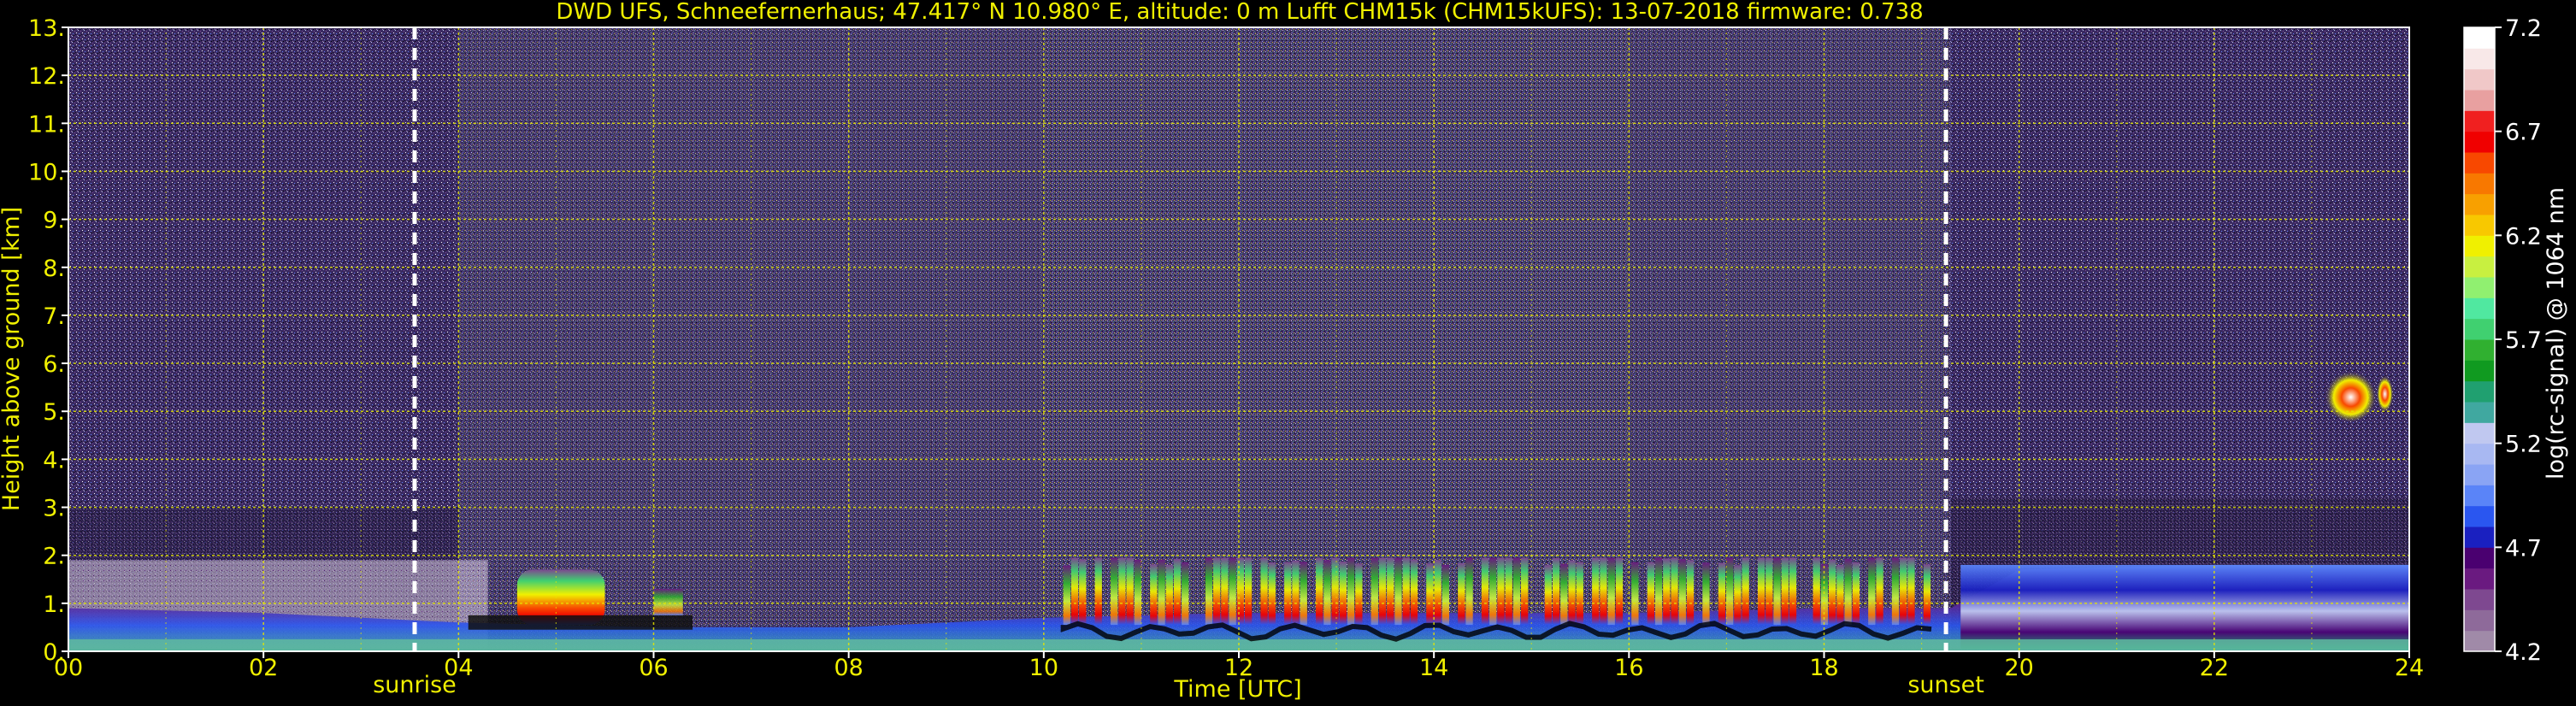 The image size is (2576, 706). I want to click on x-tick-label: 16, so click(1628, 668).